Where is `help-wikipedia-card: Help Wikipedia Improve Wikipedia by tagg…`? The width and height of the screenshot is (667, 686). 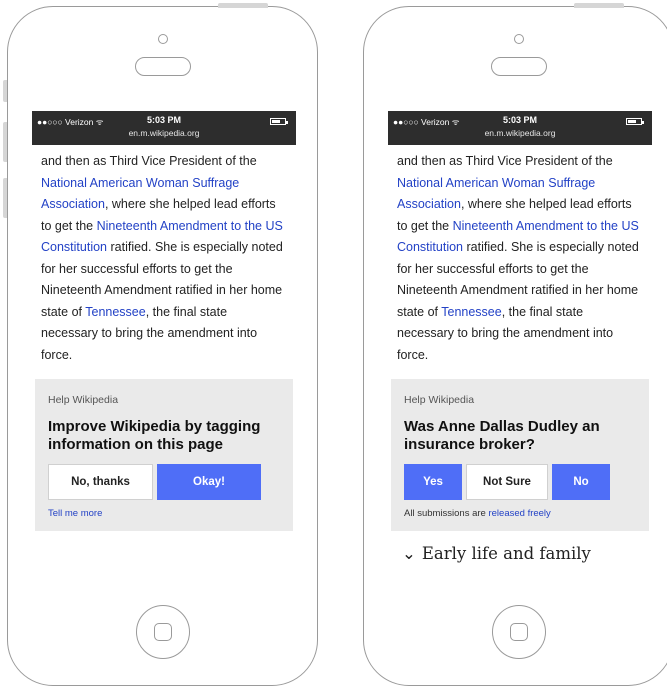
help-wikipedia-card: Help Wikipedia Improve Wikipedia by tagg… is located at coordinates (164, 455).